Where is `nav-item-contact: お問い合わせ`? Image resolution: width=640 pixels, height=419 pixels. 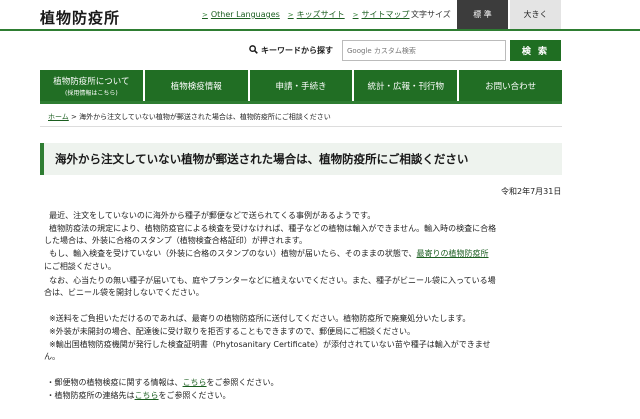 nav-item-contact: お問い合わせ is located at coordinates (510, 85).